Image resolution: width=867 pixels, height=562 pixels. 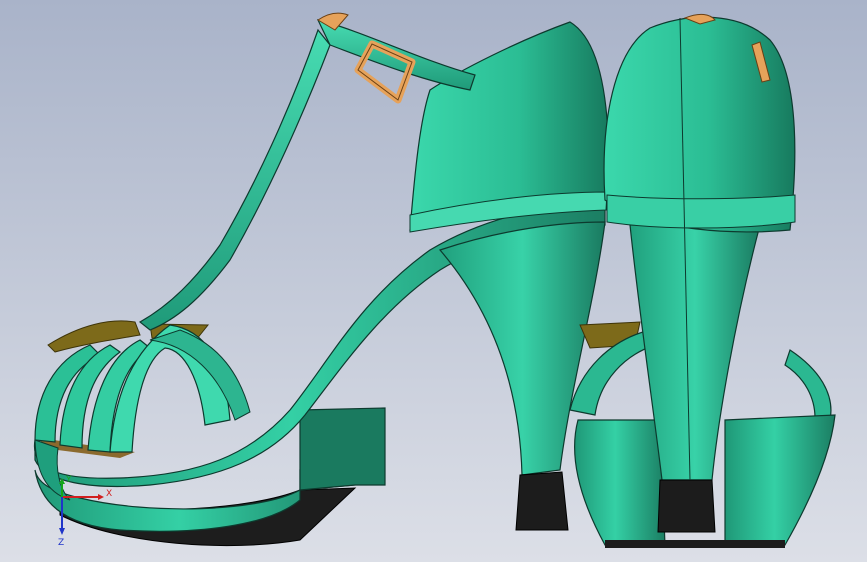 I want to click on right-platform-bottom, so click(x=695, y=544).